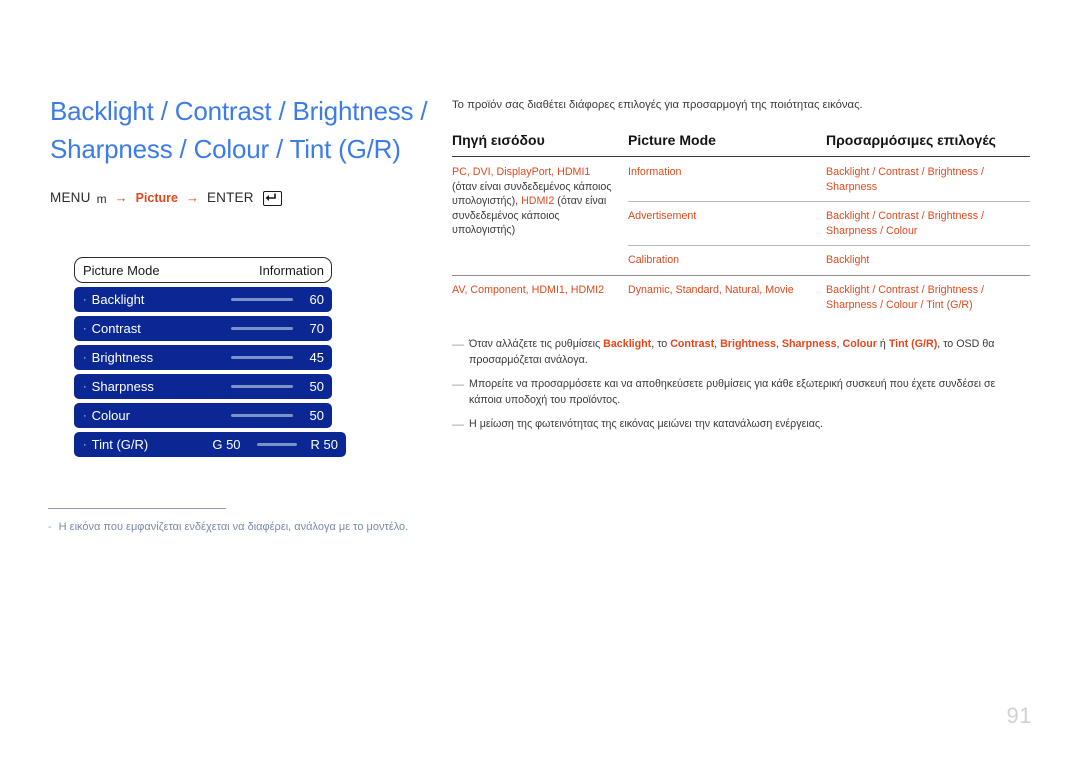 This screenshot has height=763, width=1080. What do you see at coordinates (538, 201) in the screenshot?
I see `source-text-part-3: HDMI2` at bounding box center [538, 201].